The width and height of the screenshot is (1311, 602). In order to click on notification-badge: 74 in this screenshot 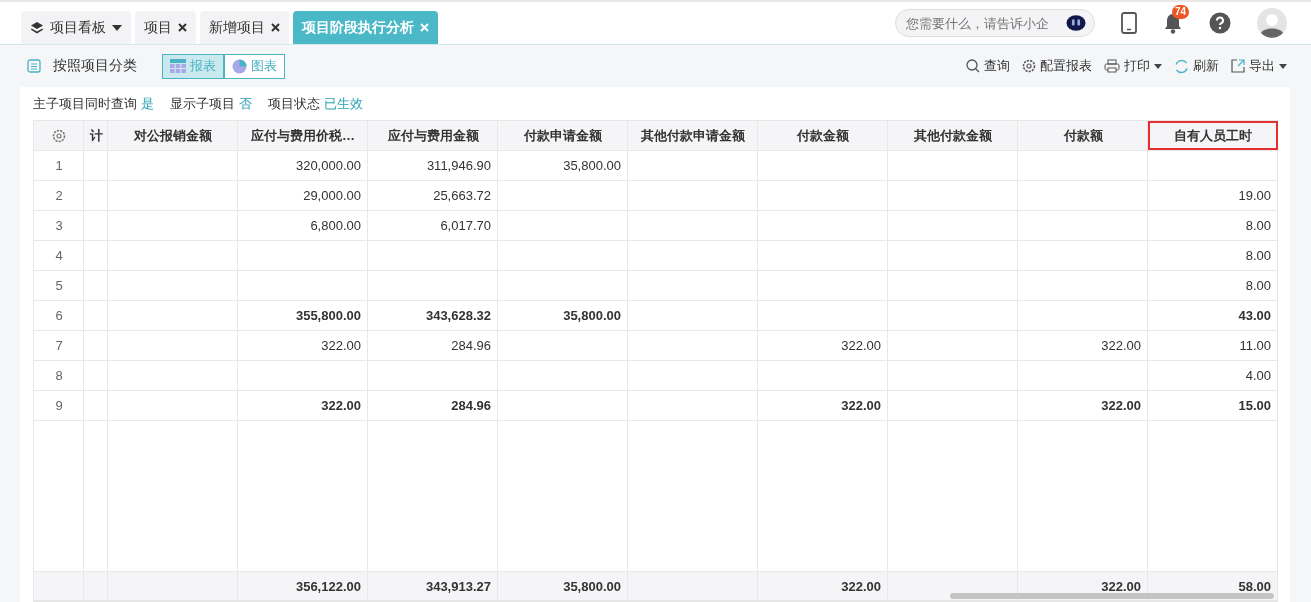, I will do `click(1181, 12)`.